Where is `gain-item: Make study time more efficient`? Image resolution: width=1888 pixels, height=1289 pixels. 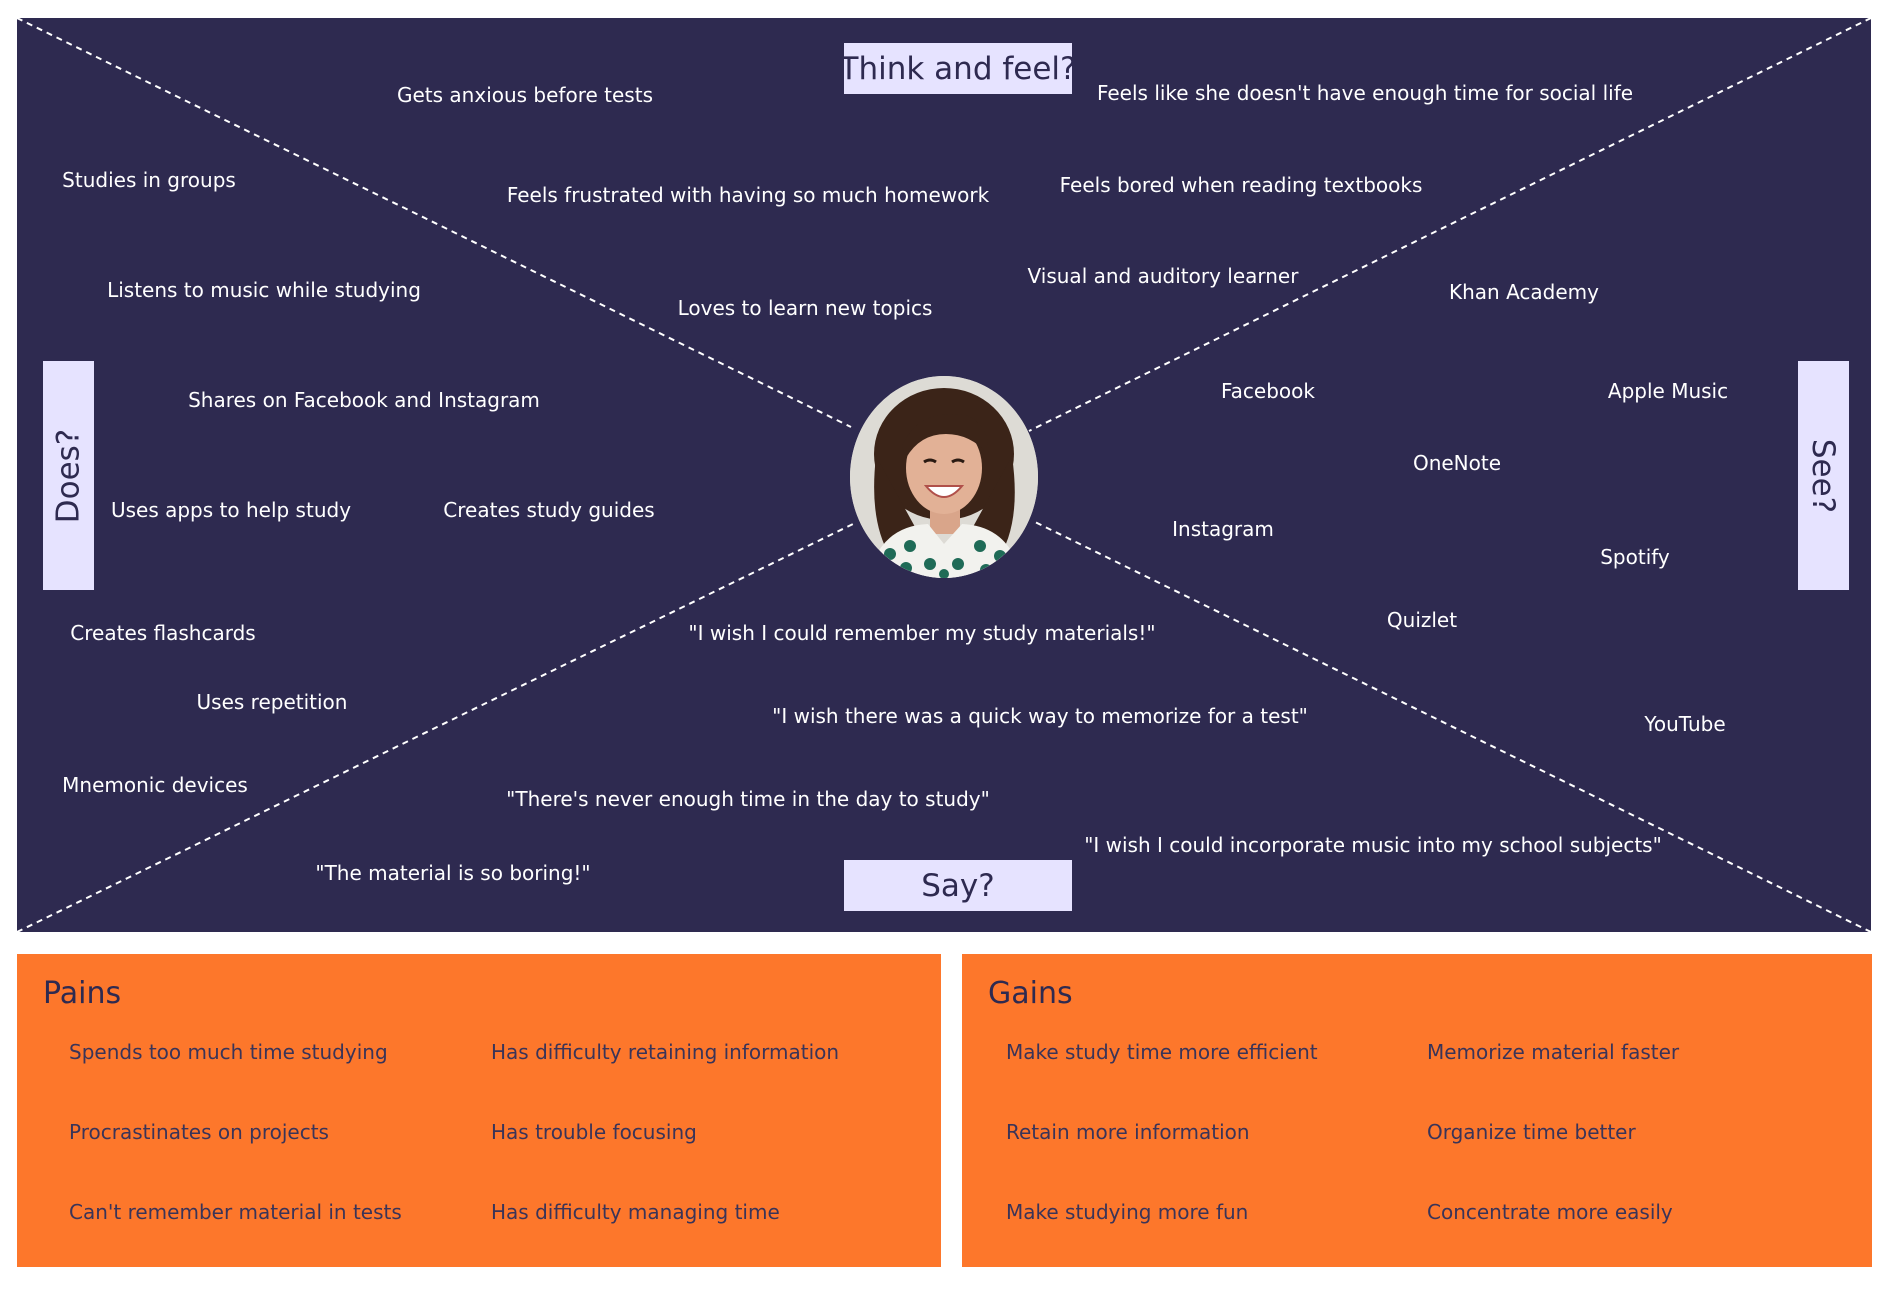
gain-item: Make study time more efficient is located at coordinates (1162, 1052).